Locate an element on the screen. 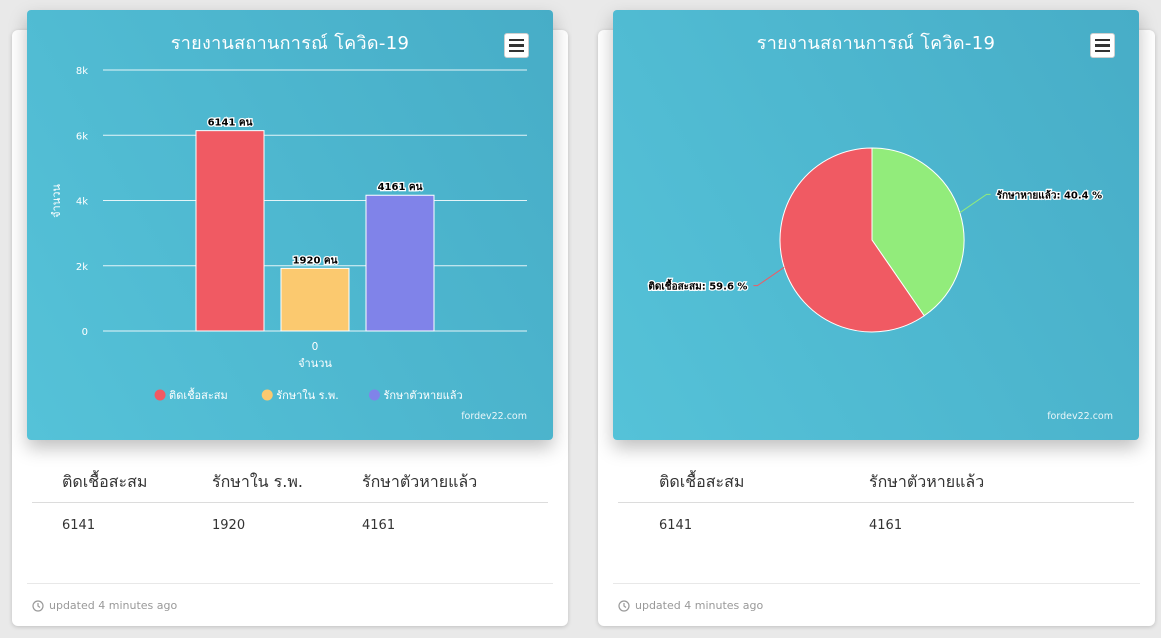 The width and height of the screenshot is (1161, 638). y-tick-label: 6k is located at coordinates (82, 136).